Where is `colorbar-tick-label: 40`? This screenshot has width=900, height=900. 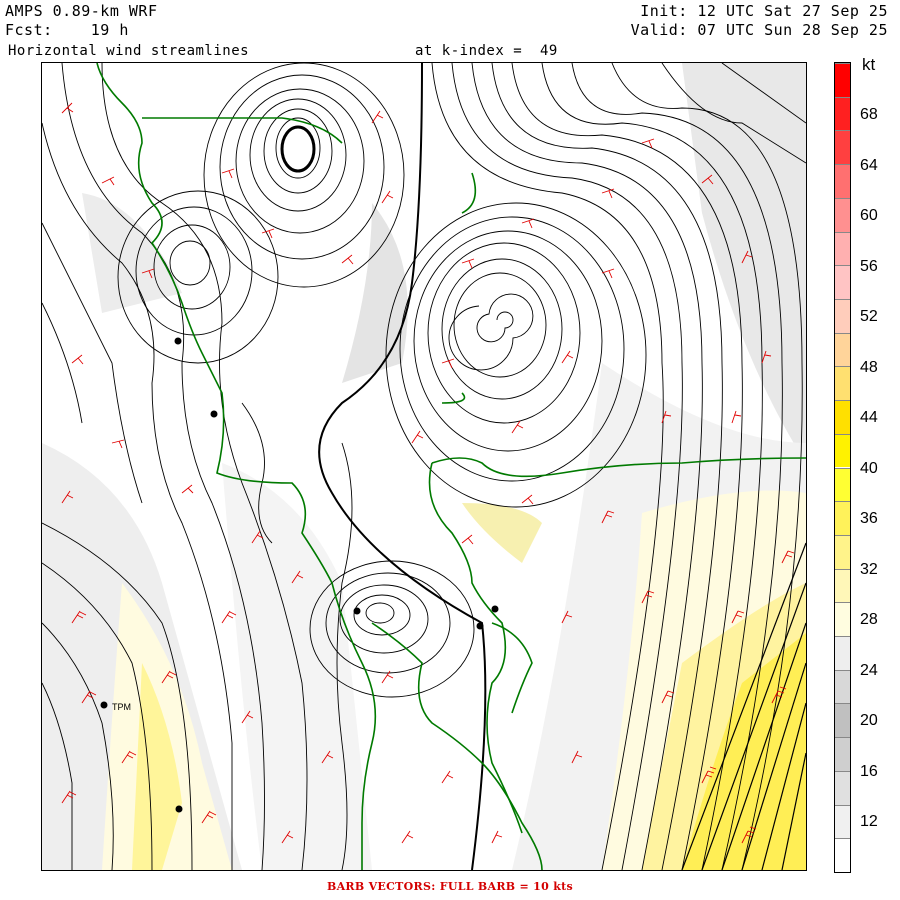
colorbar-tick-label: 40 is located at coordinates (869, 468).